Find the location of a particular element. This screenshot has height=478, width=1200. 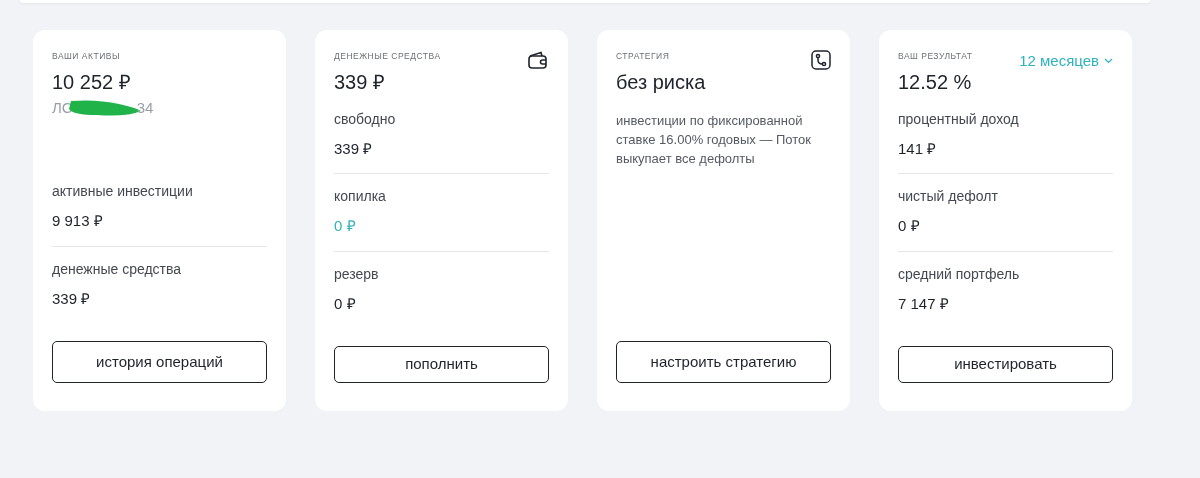

account-number: 34 is located at coordinates (145, 107).